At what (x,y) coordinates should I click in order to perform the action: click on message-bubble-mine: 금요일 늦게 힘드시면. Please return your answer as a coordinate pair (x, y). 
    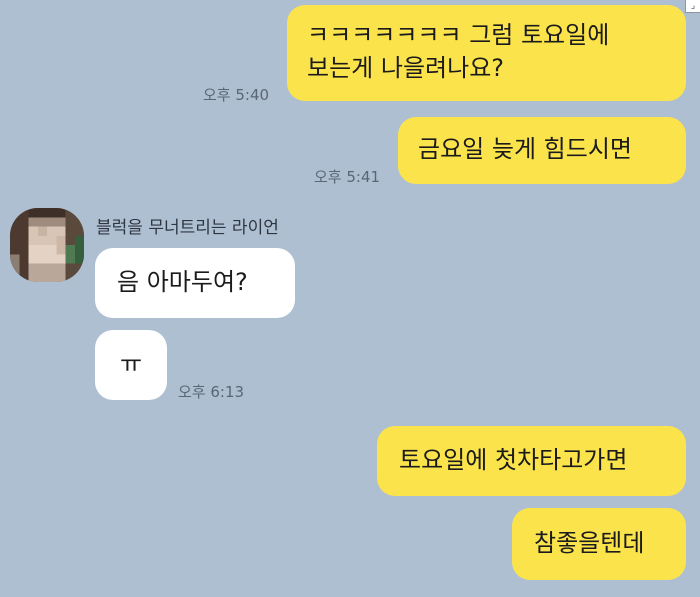
    Looking at the image, I should click on (542, 150).